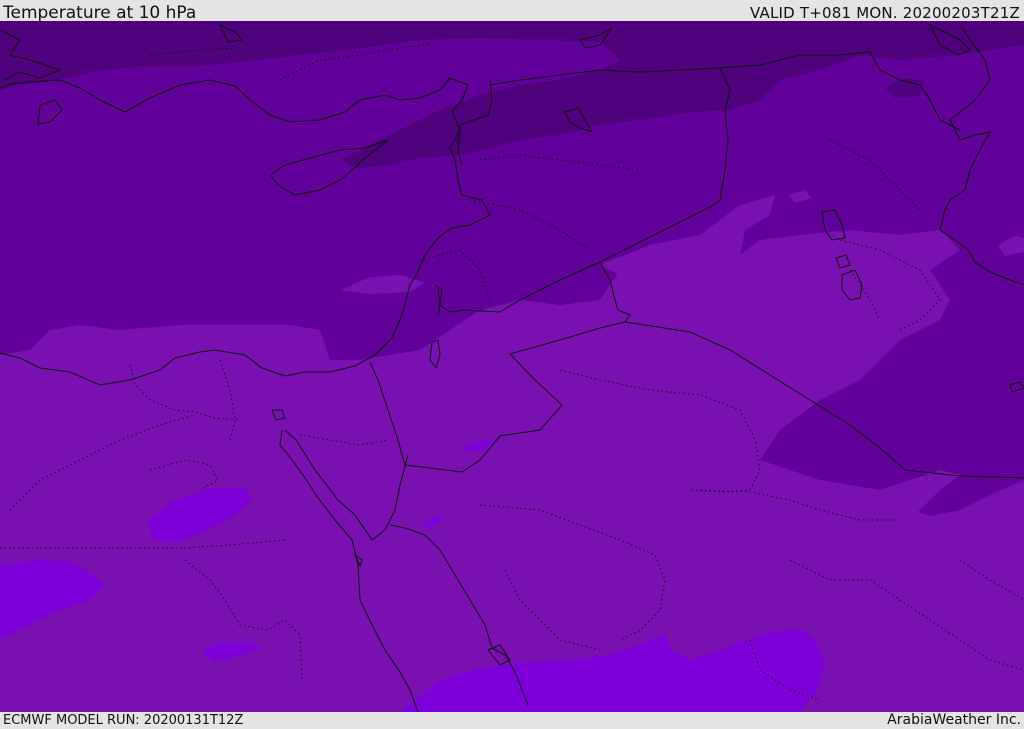 The height and width of the screenshot is (729, 1024). Describe the element at coordinates (885, 13) in the screenshot. I see `valid-time-label: VALID T+081 MON. 20200203T21Z` at that location.